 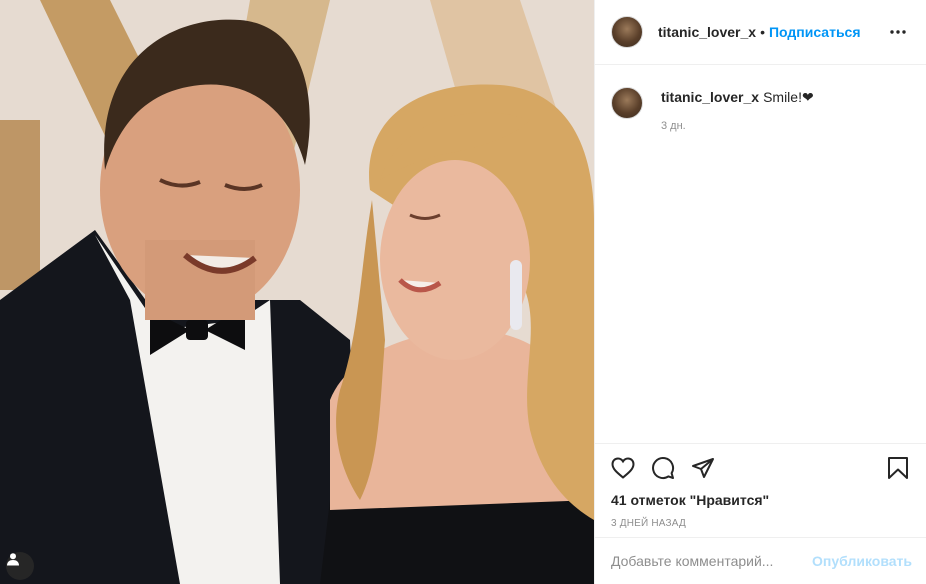 I want to click on post-date: 3 дней назад, so click(x=760, y=523).